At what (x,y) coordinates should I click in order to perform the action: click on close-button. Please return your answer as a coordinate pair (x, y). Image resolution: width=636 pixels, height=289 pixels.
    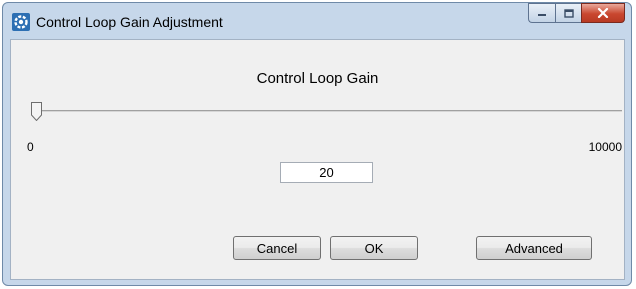
    Looking at the image, I should click on (603, 13).